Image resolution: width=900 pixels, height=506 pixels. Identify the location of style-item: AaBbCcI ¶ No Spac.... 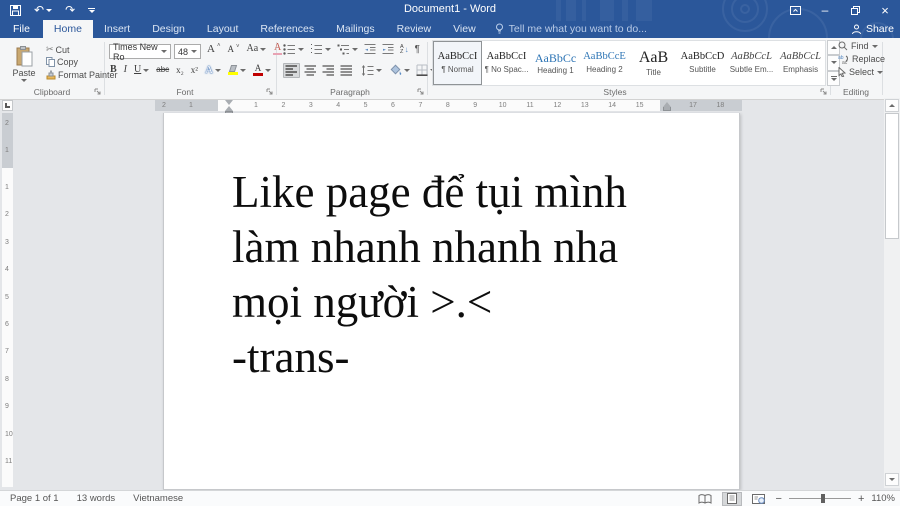
(506, 63).